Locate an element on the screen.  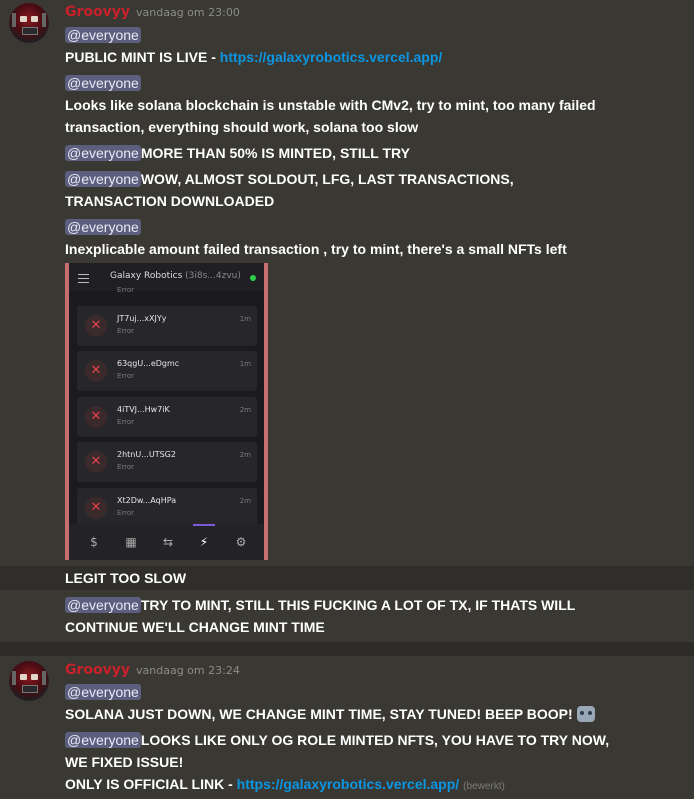
wallet-nav-bar: $ ▦ ⇆ ⚡ ⚙ is located at coordinates (166, 542).